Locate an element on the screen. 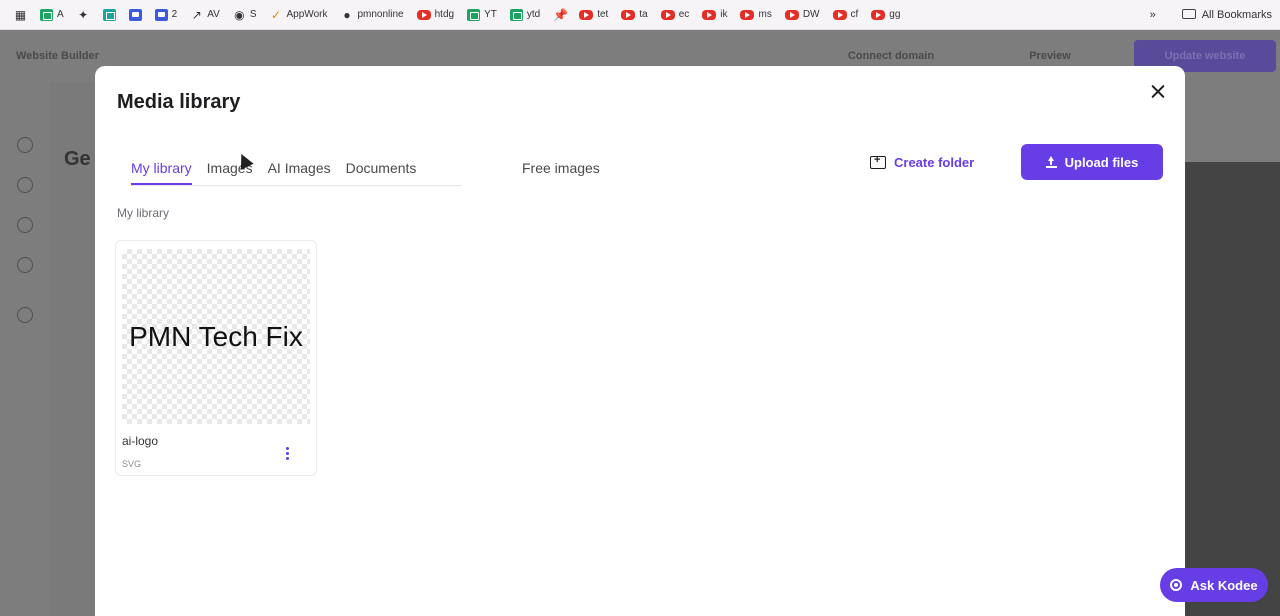 This screenshot has height=616, width=1280. upload-files-button: Upload files is located at coordinates (1092, 162).